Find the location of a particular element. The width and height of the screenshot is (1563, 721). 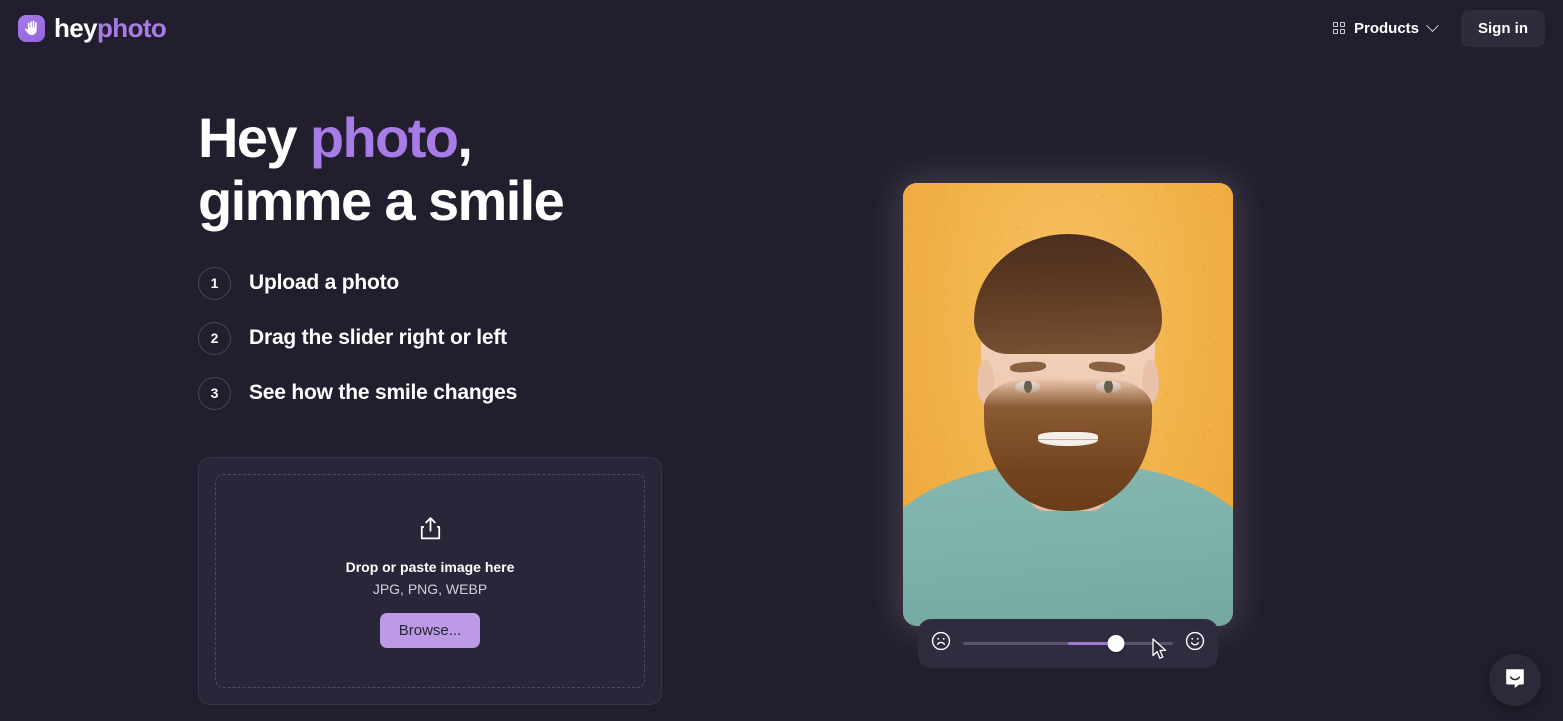

upload-share-icon is located at coordinates (430, 531).